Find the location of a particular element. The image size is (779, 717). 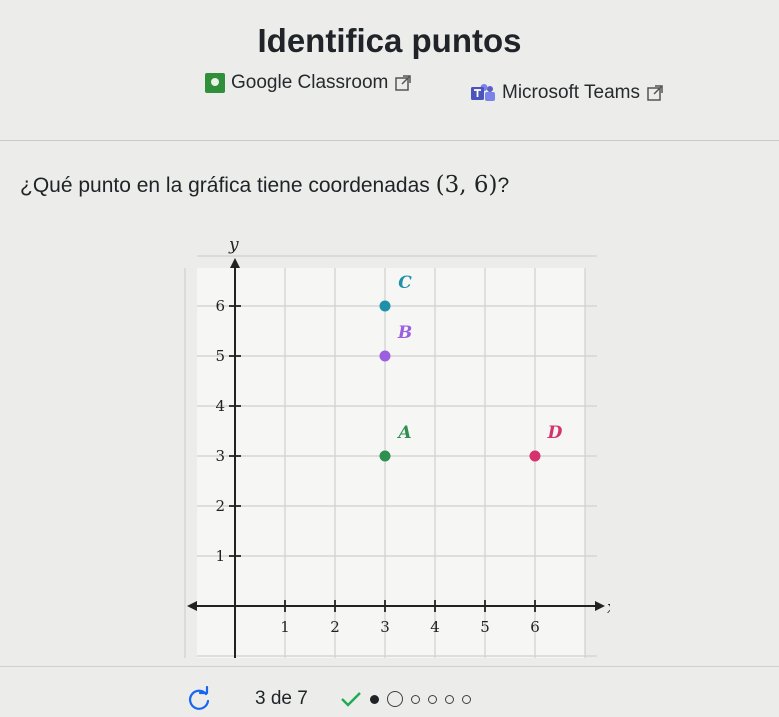

exercise-title: Identifica puntos is located at coordinates (389, 40).